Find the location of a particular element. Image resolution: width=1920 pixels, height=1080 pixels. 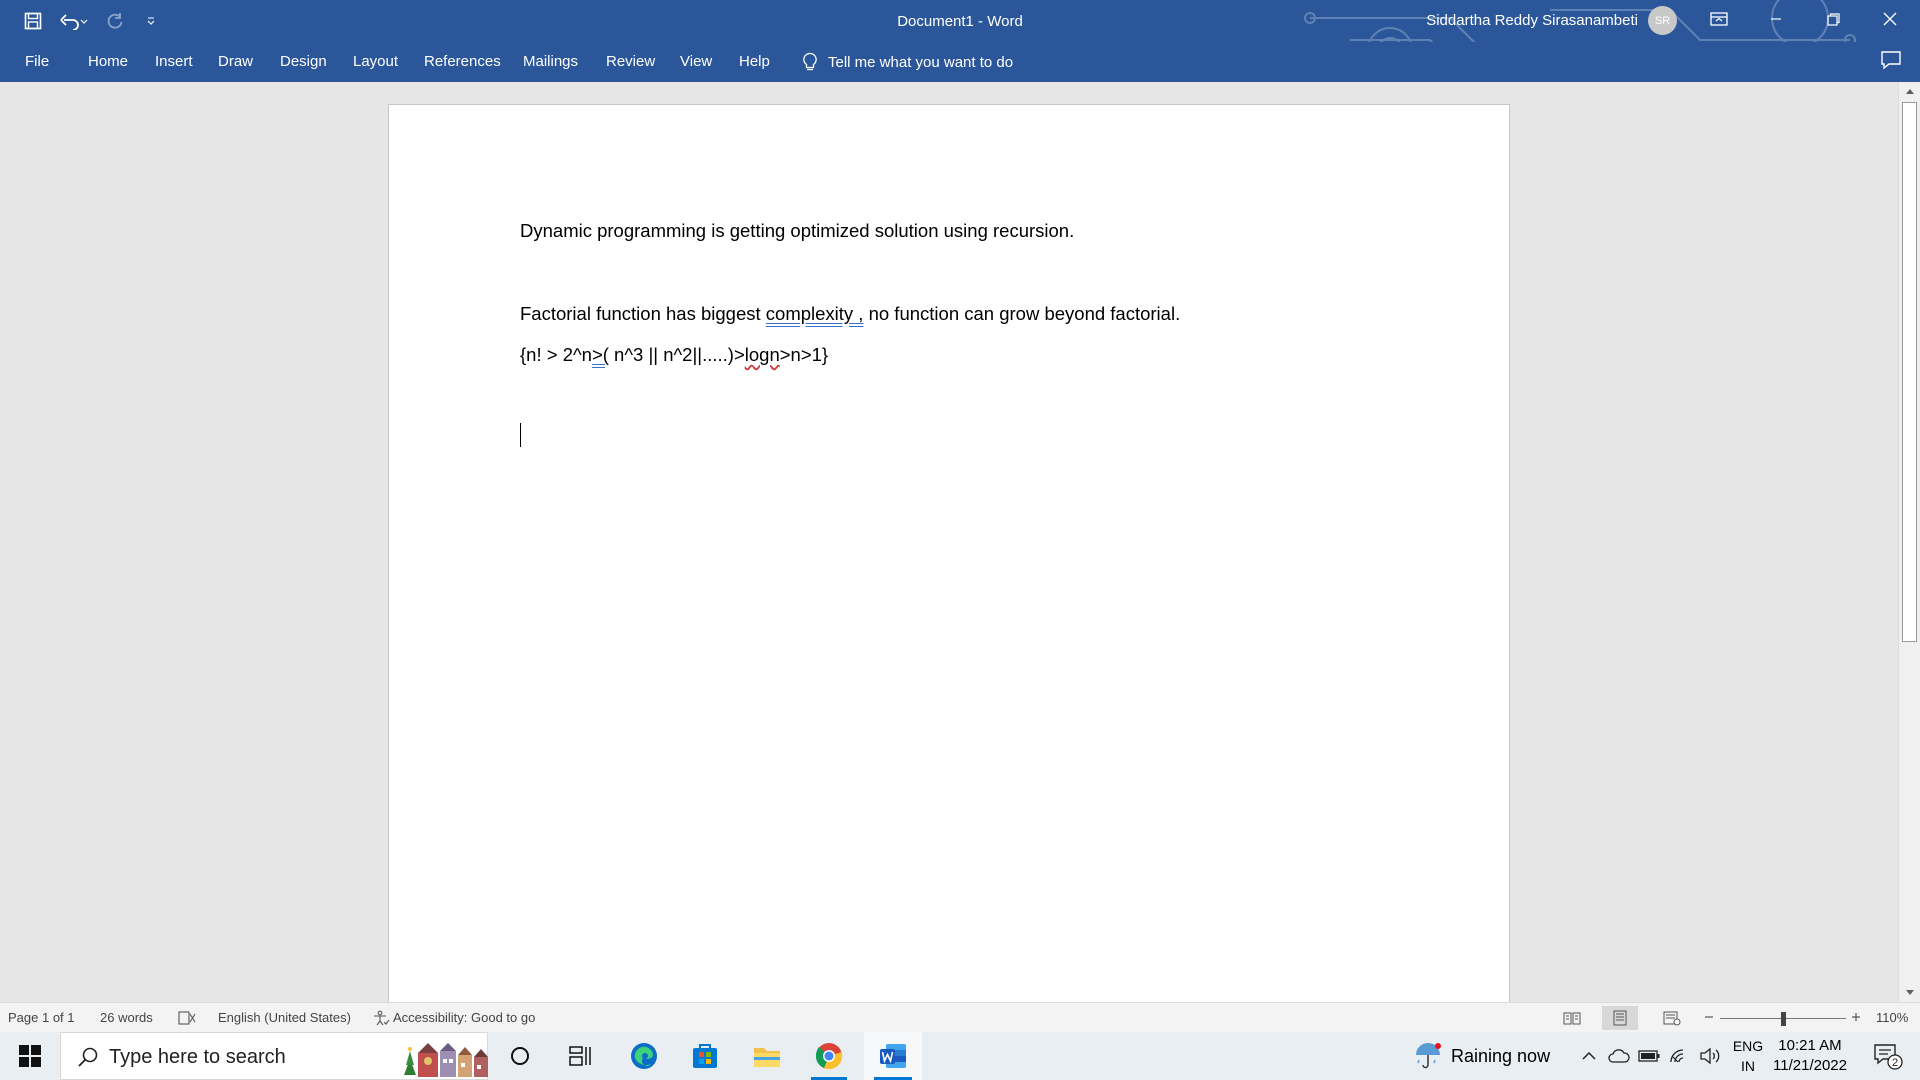

battery-button is located at coordinates (1649, 1056).